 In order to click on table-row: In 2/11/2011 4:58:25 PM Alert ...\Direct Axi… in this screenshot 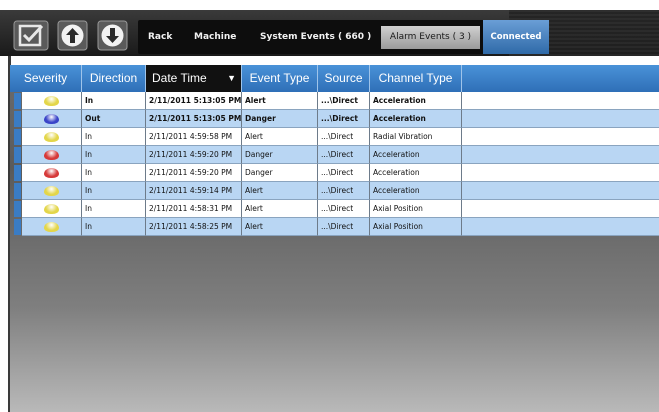, I will do `click(340, 227)`.